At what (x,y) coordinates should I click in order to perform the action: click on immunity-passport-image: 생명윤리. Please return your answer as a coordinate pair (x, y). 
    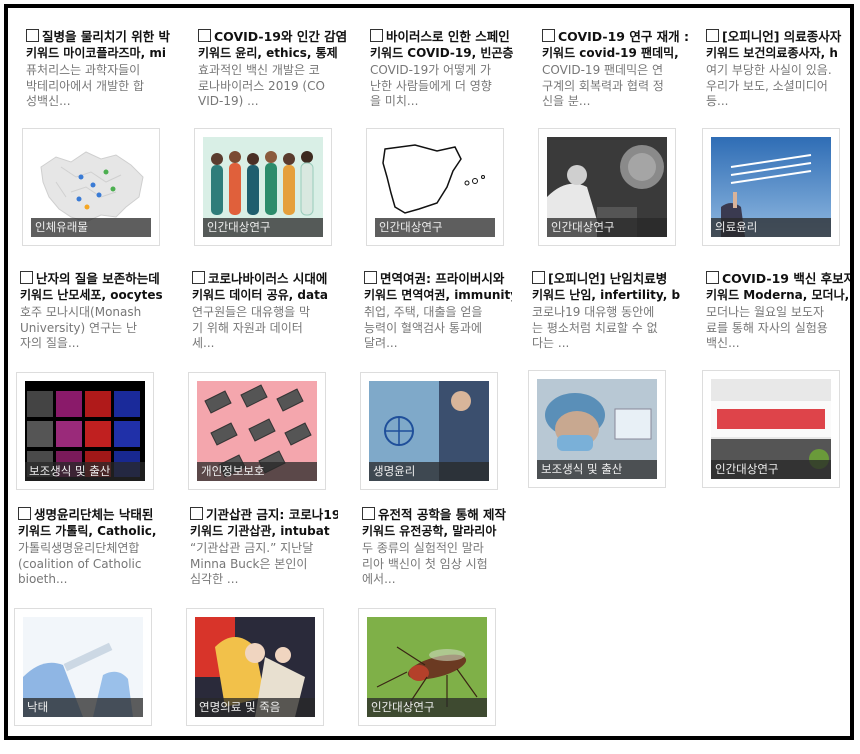
    Looking at the image, I should click on (429, 431).